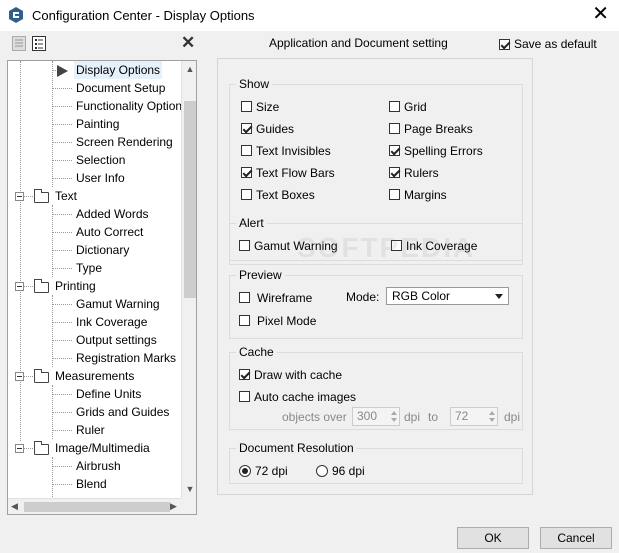 The height and width of the screenshot is (553, 619). What do you see at coordinates (431, 128) in the screenshot?
I see `show-page-breaks-checkbox: Page Breaks` at bounding box center [431, 128].